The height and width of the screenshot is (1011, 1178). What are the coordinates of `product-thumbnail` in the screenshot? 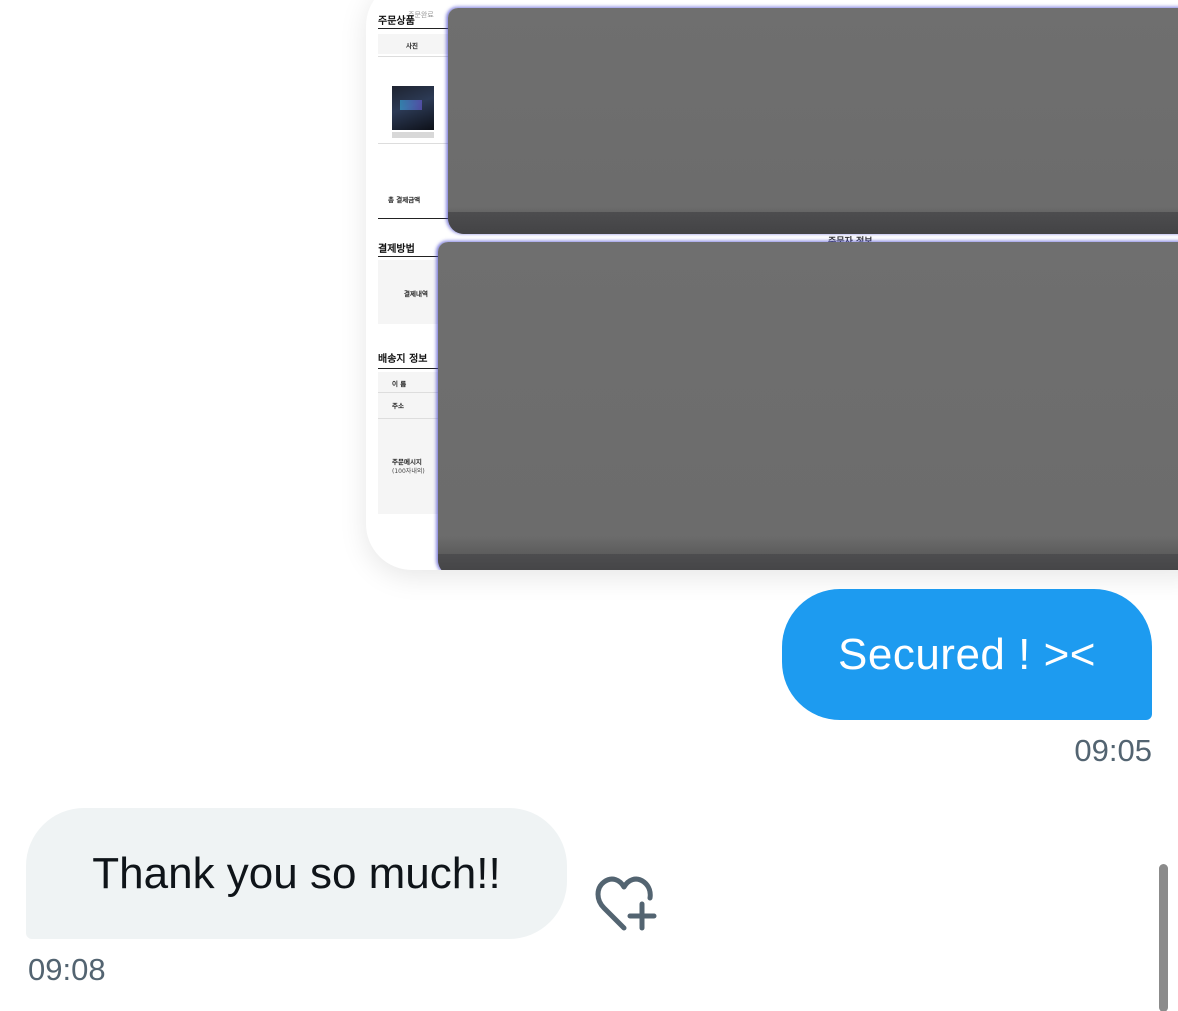 It's located at (413, 108).